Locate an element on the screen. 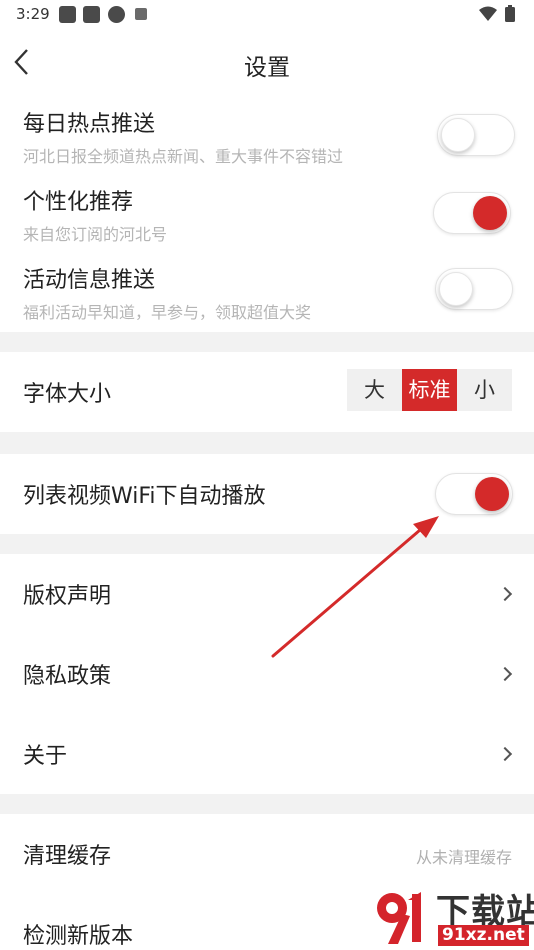  nav-bar: 设置 is located at coordinates (267, 62).